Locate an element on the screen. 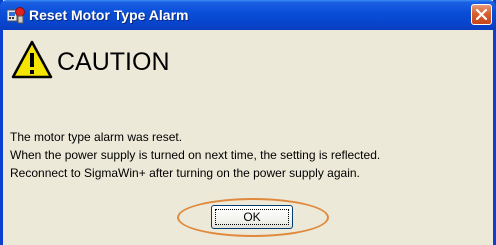  ok-button: OK is located at coordinates (252, 217).